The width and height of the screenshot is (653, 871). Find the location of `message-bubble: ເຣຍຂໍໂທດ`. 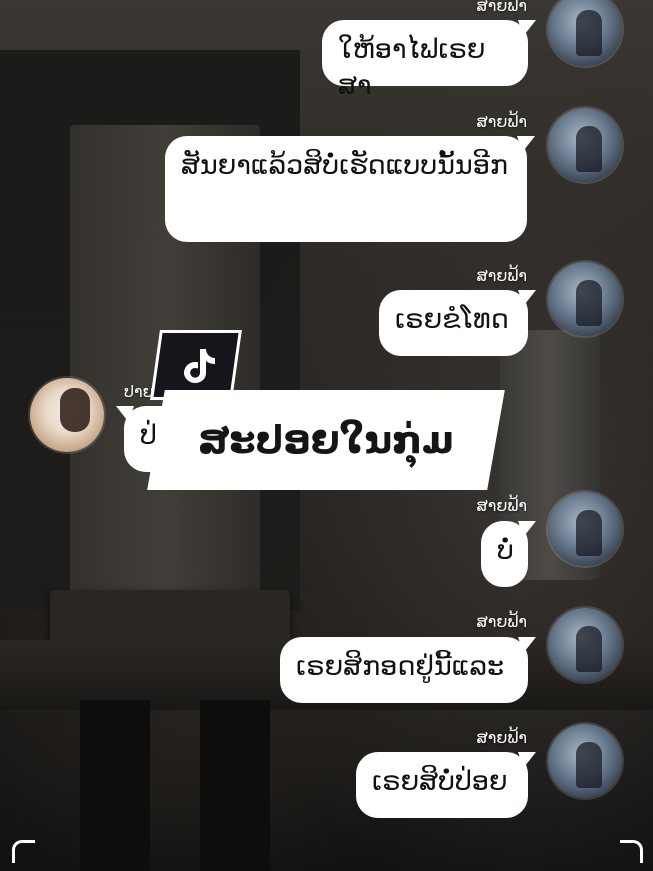

message-bubble: ເຣຍຂໍໂທດ is located at coordinates (453, 323).